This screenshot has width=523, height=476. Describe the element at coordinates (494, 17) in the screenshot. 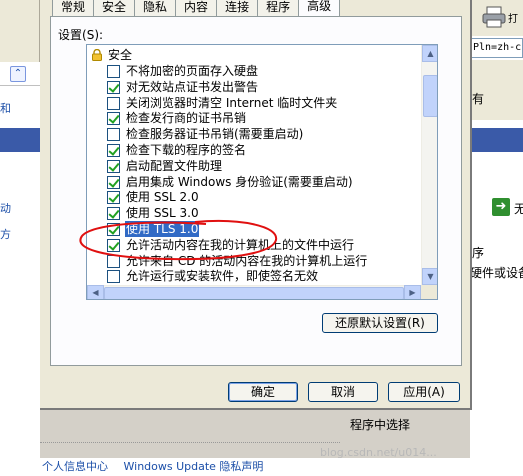

I see `printer-icon` at that location.